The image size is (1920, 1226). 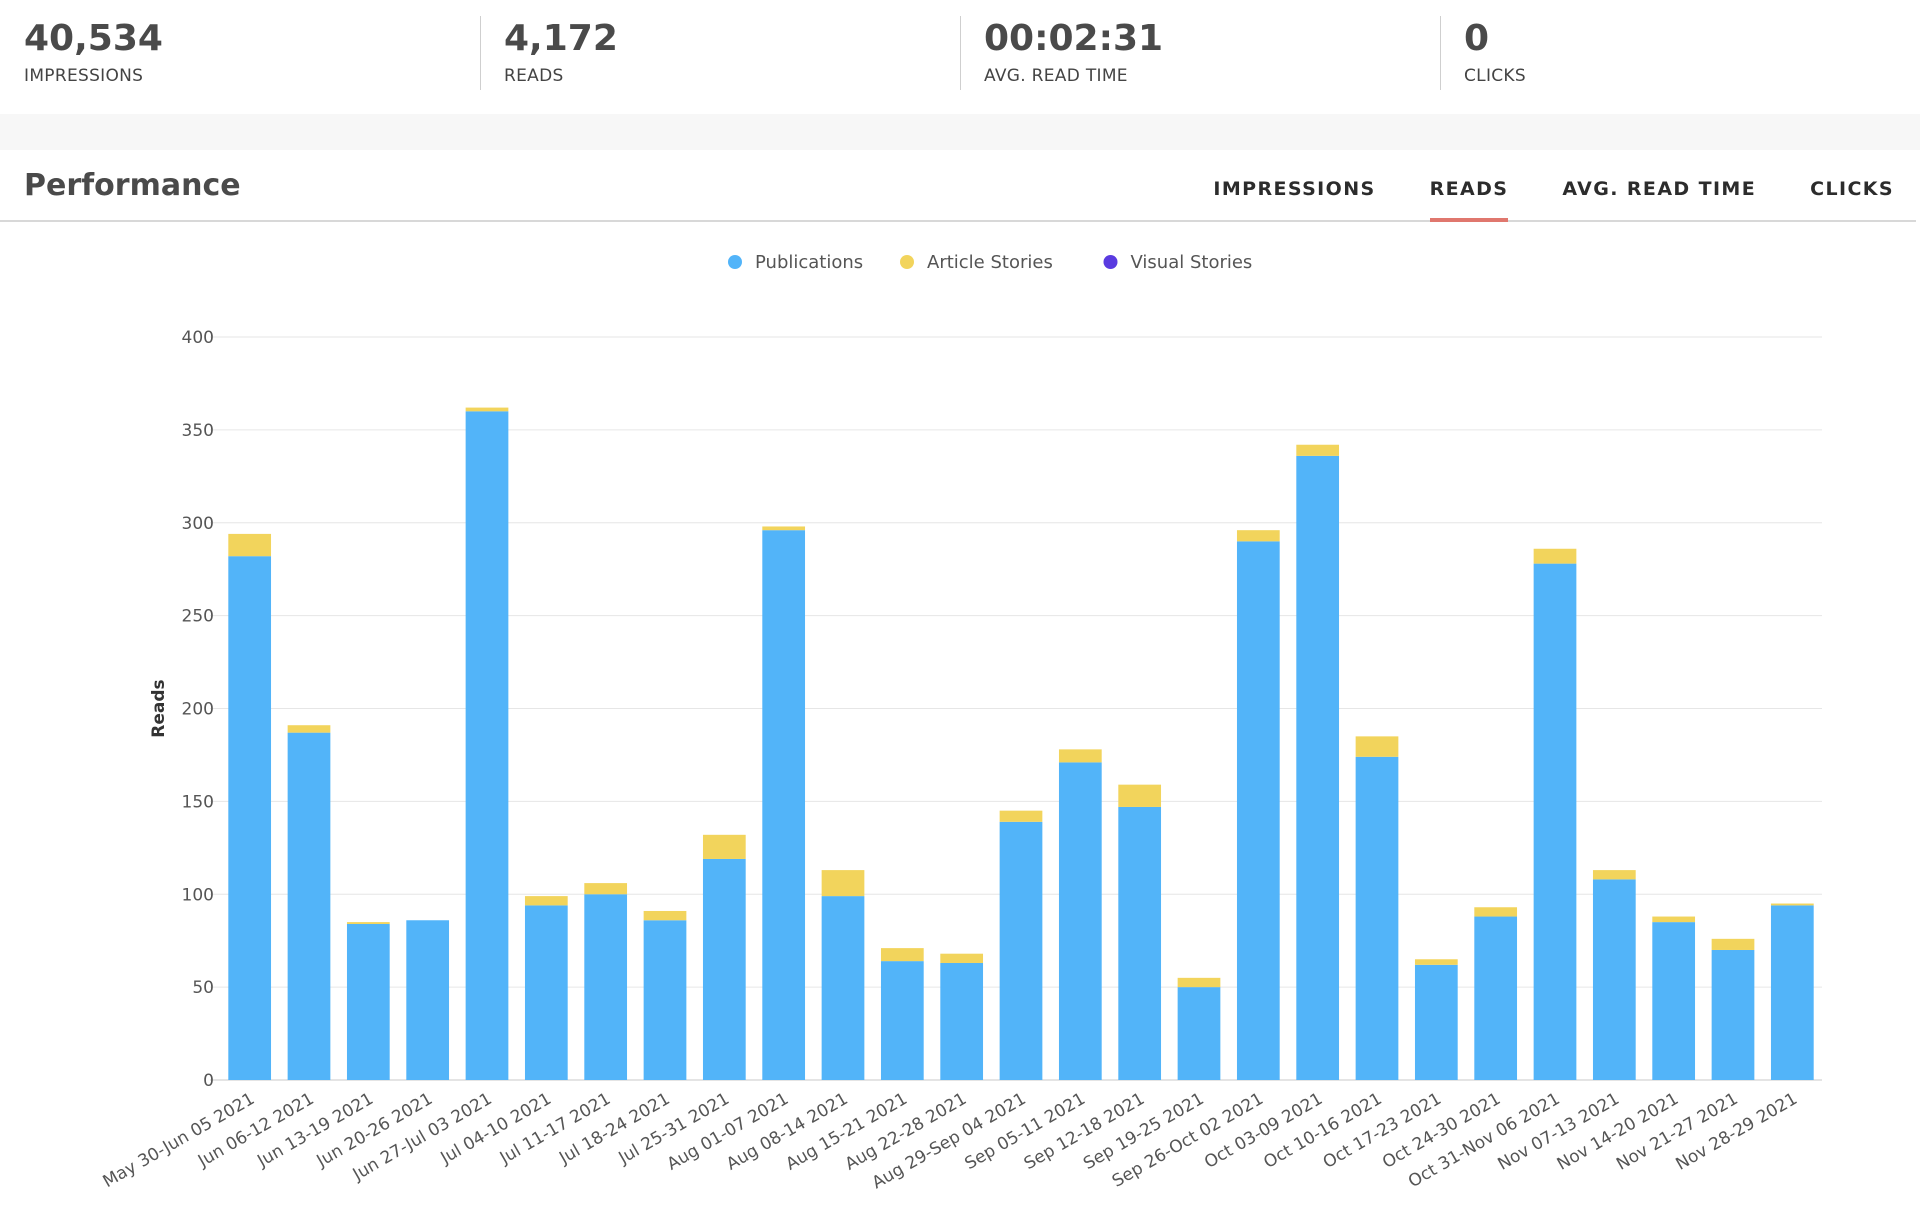 I want to click on y-tick-label: 0, so click(x=208, y=1081).